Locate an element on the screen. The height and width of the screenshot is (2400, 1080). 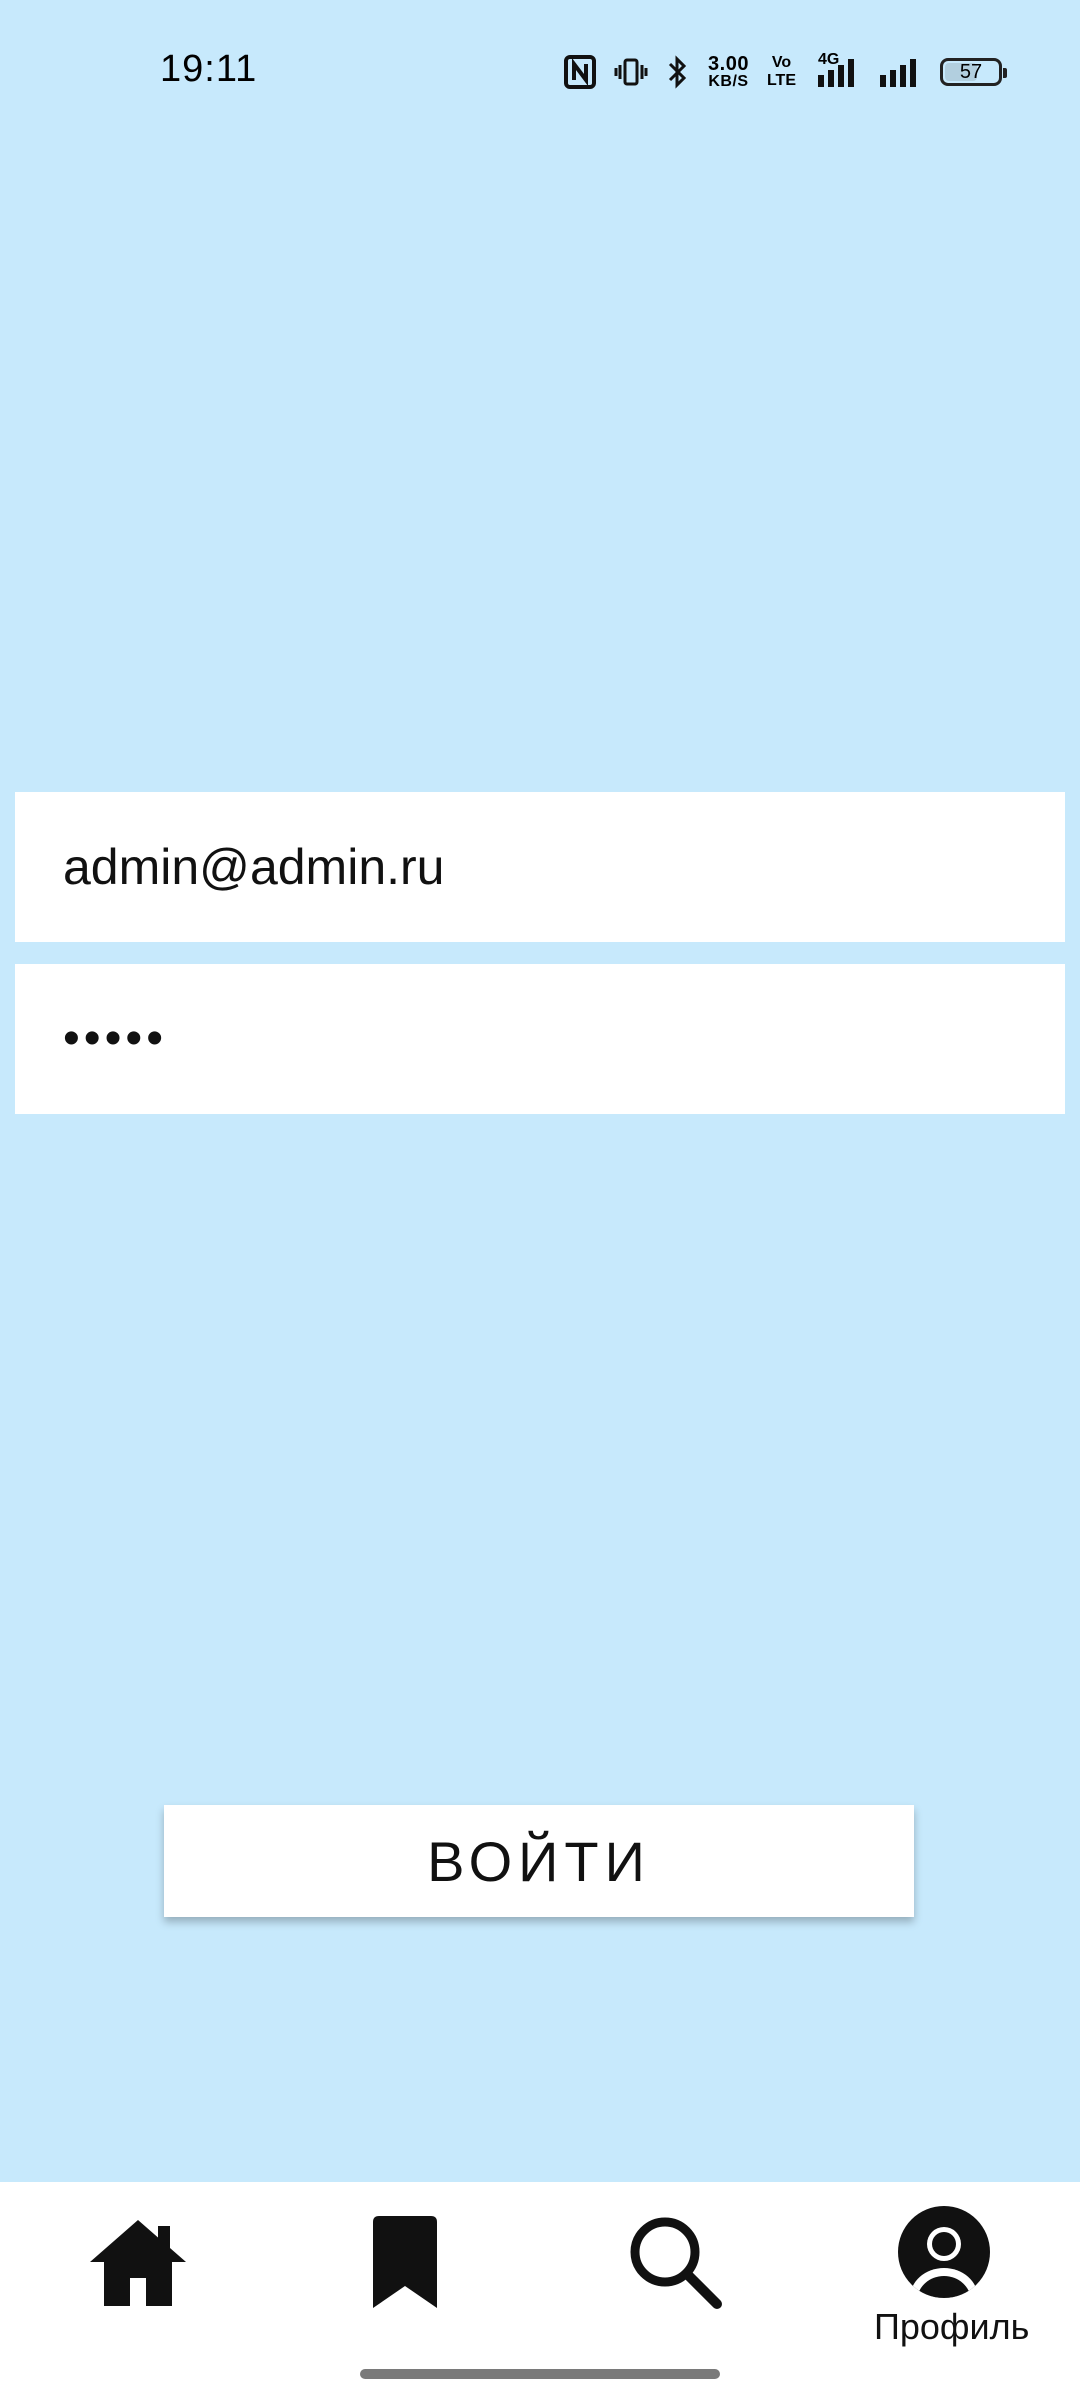
nav-home is located at coordinates (138, 2284).